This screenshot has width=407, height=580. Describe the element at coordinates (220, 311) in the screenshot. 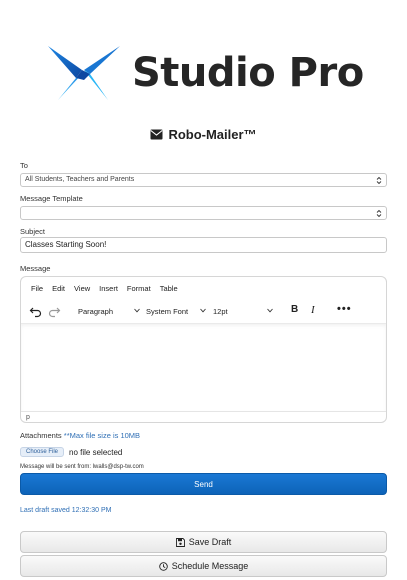

I see `font-size-value: 12pt` at that location.